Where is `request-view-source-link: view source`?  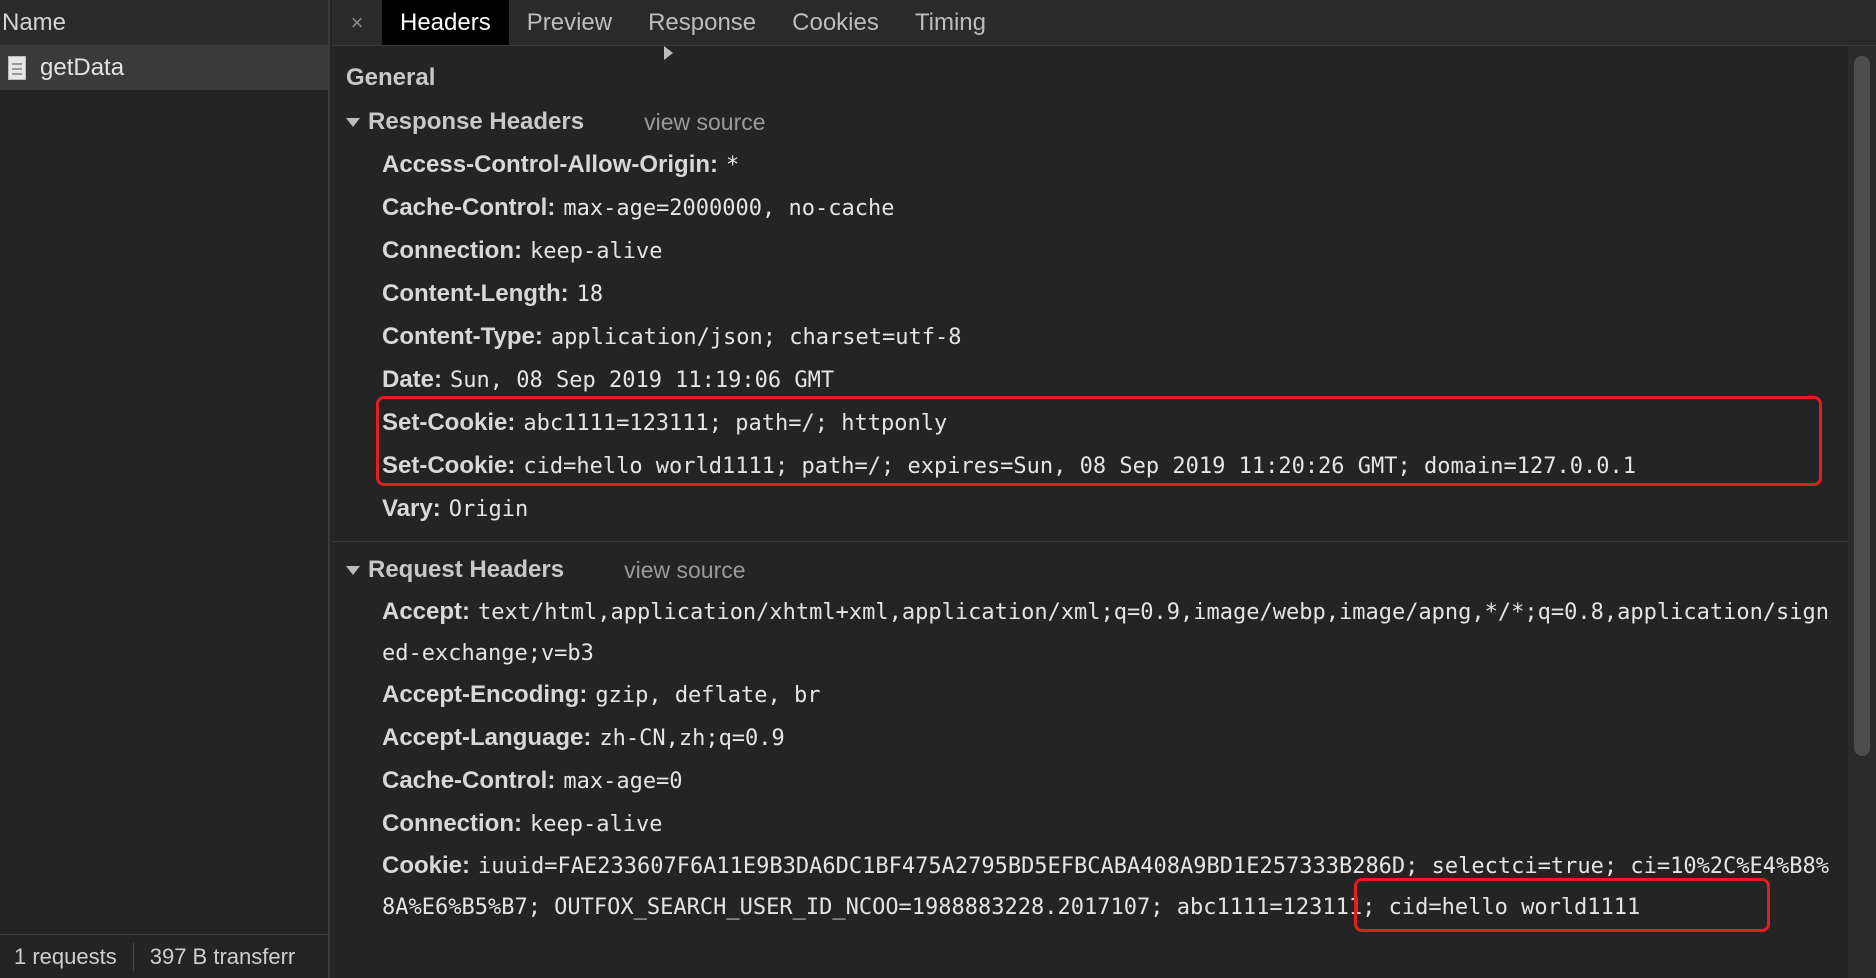 request-view-source-link: view source is located at coordinates (684, 570).